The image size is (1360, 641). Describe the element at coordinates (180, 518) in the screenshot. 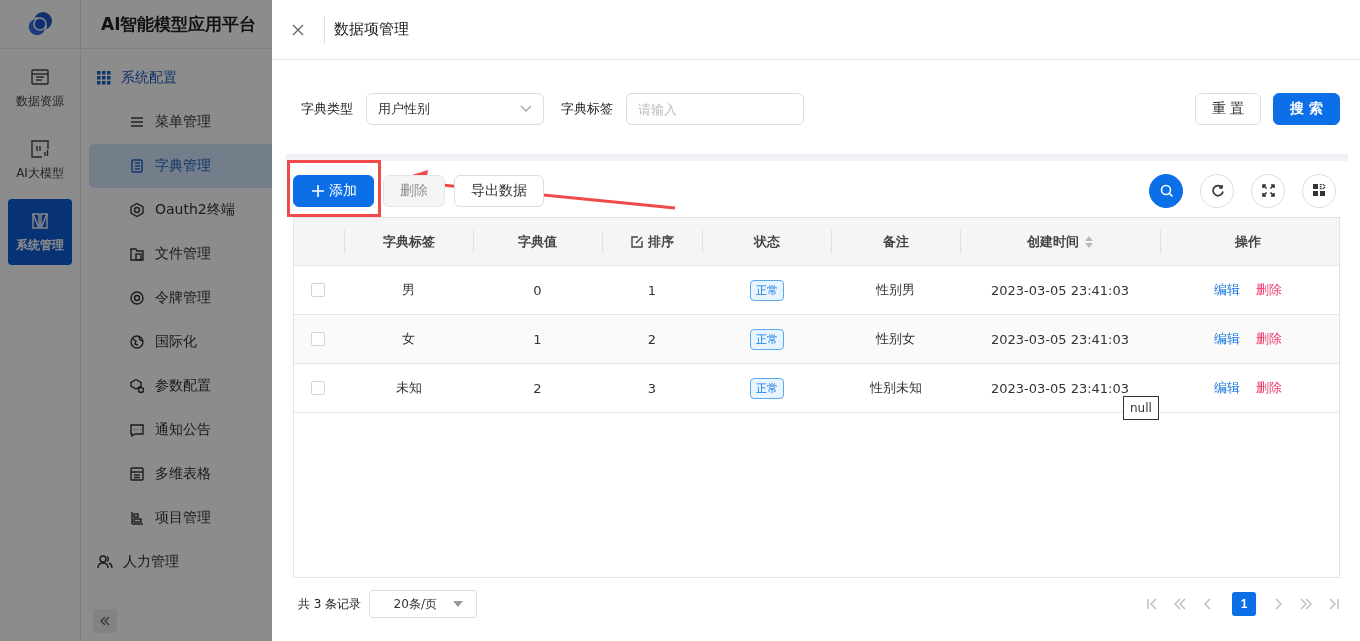

I see `menu-item: 项目管理` at that location.